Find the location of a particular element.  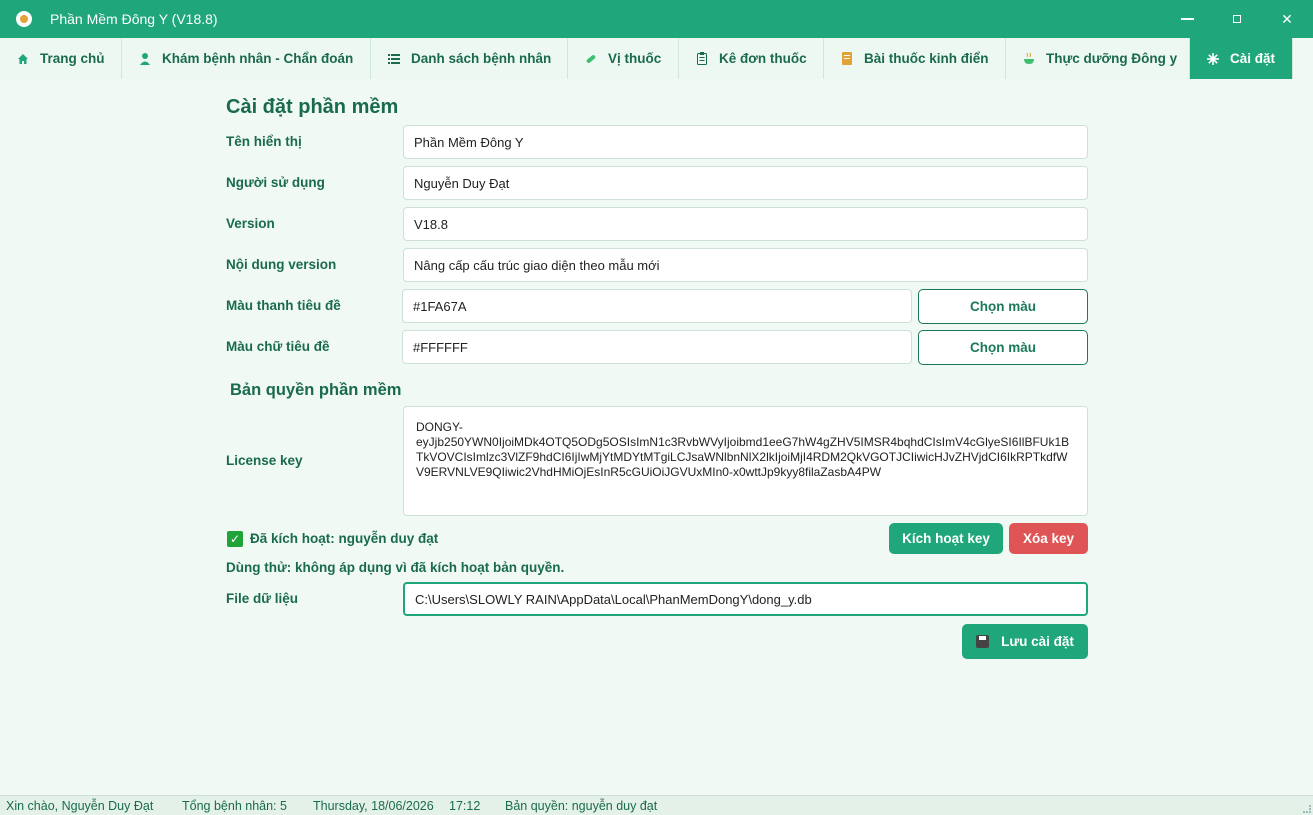

maximize-icon is located at coordinates (1237, 19).